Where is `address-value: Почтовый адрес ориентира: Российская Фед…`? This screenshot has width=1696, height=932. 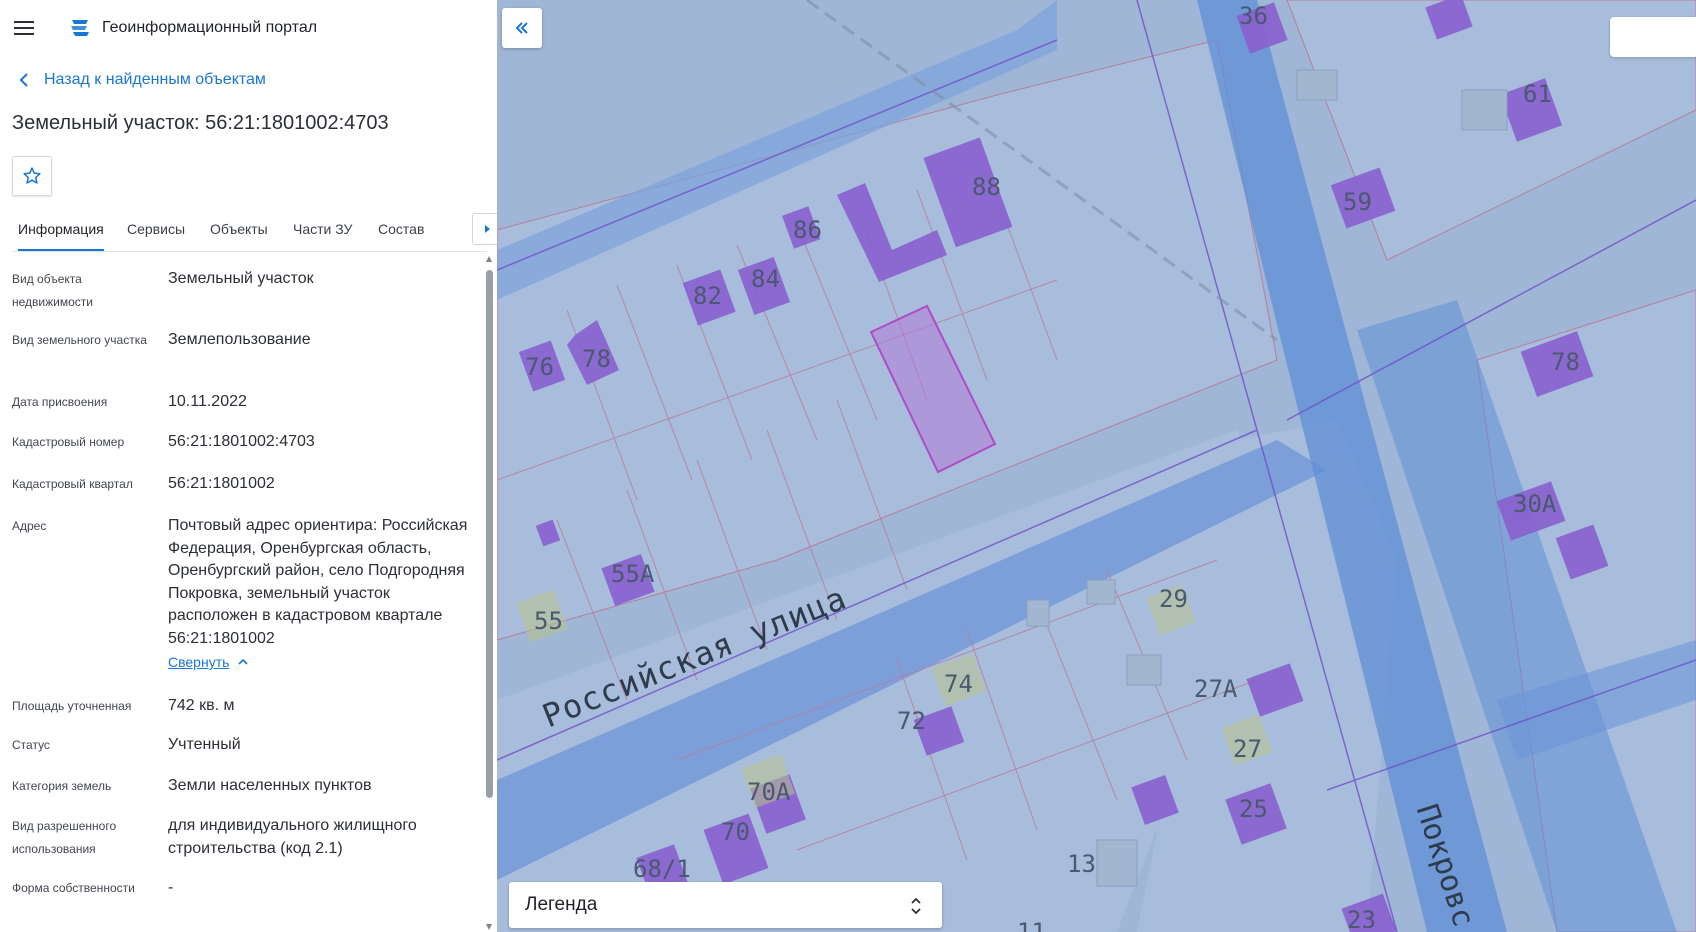
address-value: Почтовый адрес ориентира: Российская Фед… is located at coordinates (318, 595).